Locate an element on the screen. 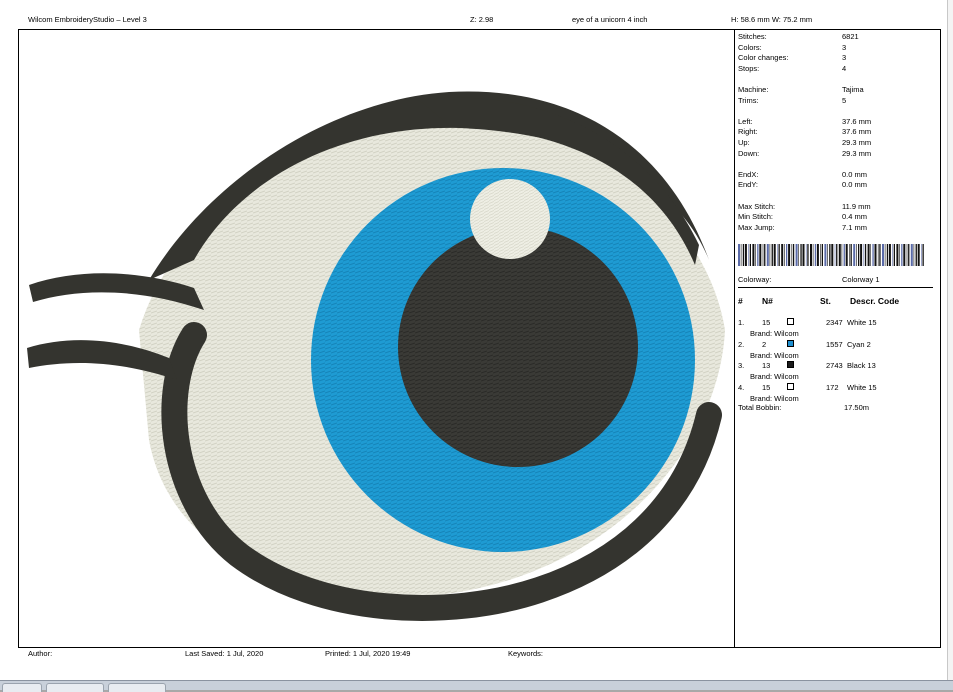 This screenshot has height=692, width=953. stat-label: Stitches: is located at coordinates (752, 36).